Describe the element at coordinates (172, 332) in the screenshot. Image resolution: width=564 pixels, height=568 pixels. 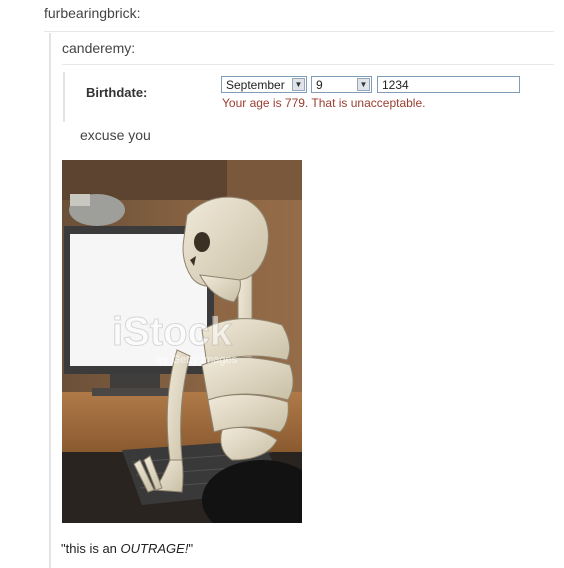
I see `watermark-text: iStock` at that location.